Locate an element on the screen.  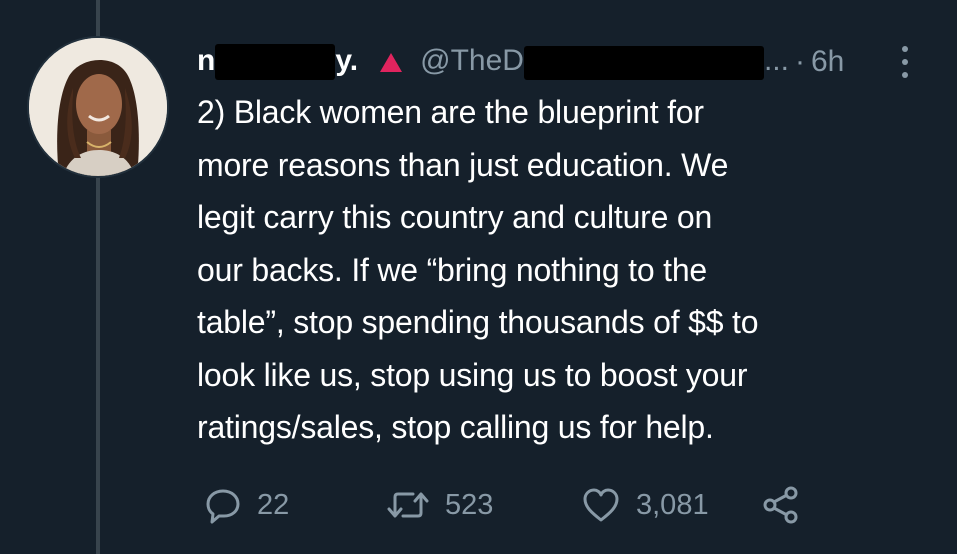
share-button is located at coordinates (781, 505).